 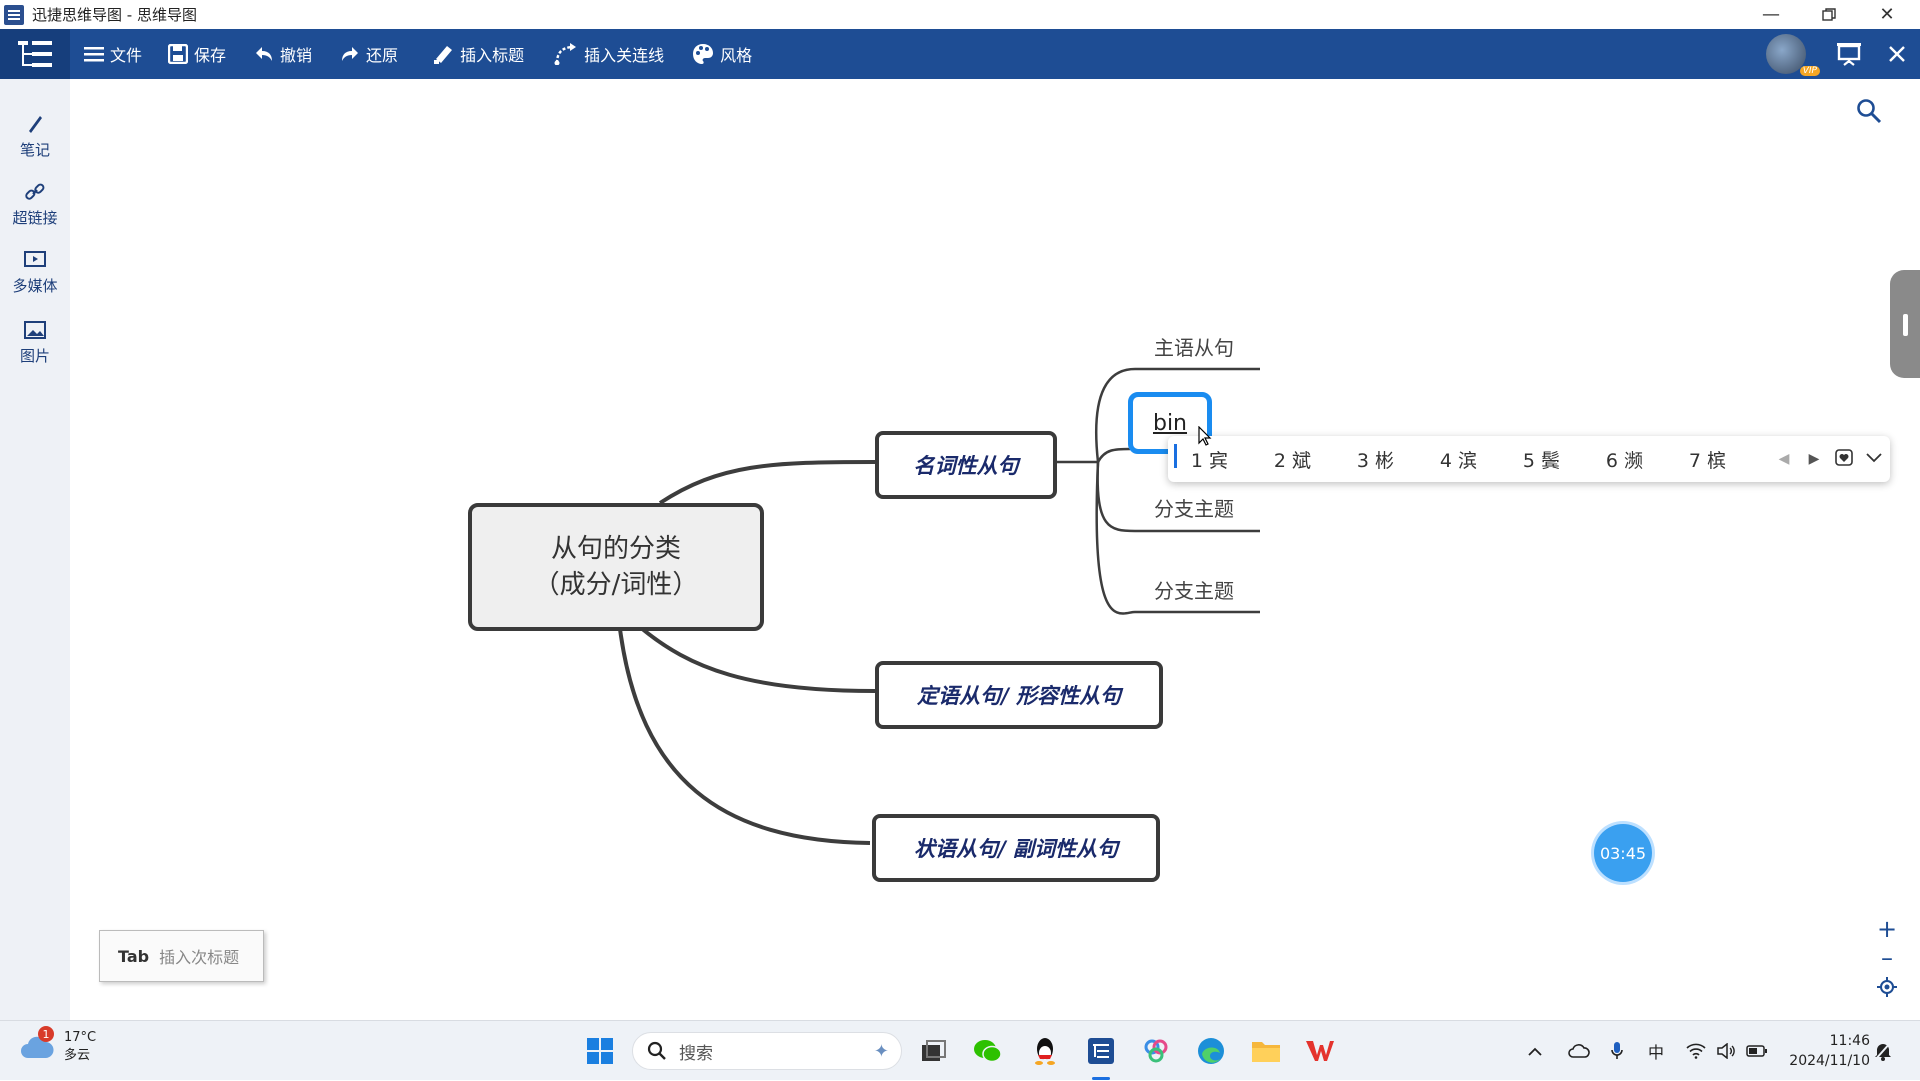 What do you see at coordinates (1535, 1051) in the screenshot?
I see `tray-overflow-button` at bounding box center [1535, 1051].